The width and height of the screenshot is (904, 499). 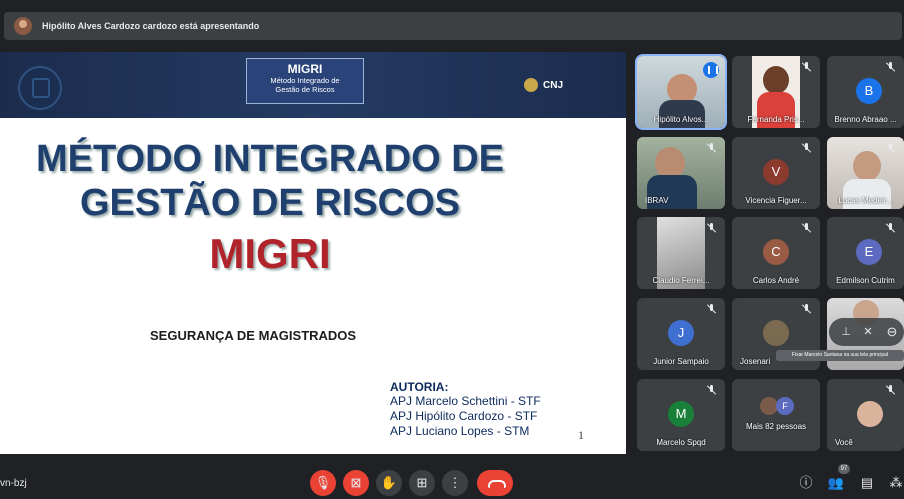 I want to click on more-vert-icon: ⋮, so click(x=455, y=482).